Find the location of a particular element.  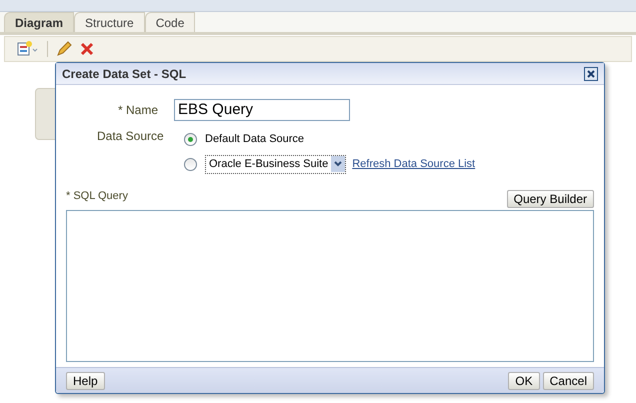

tab: Code is located at coordinates (170, 22).